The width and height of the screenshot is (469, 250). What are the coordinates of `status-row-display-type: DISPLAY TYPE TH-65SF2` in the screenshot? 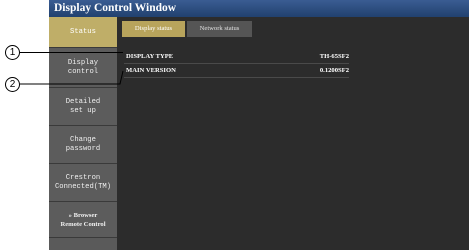 It's located at (236, 57).